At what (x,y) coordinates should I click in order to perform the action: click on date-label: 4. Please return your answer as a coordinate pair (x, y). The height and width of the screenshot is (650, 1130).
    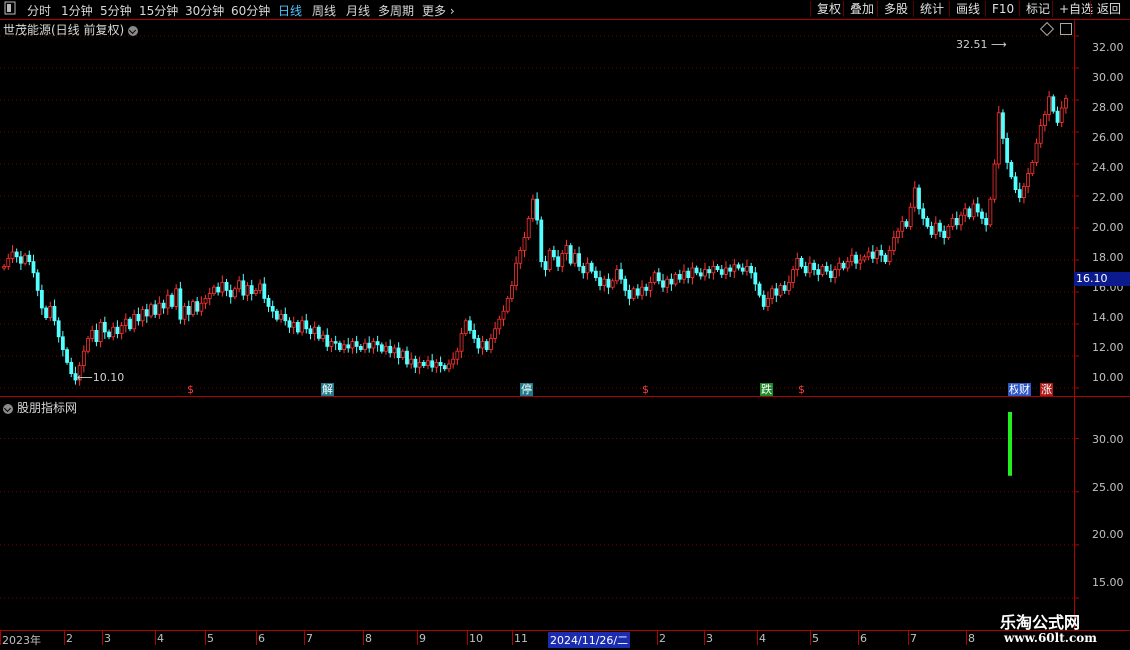
    Looking at the image, I should click on (762, 638).